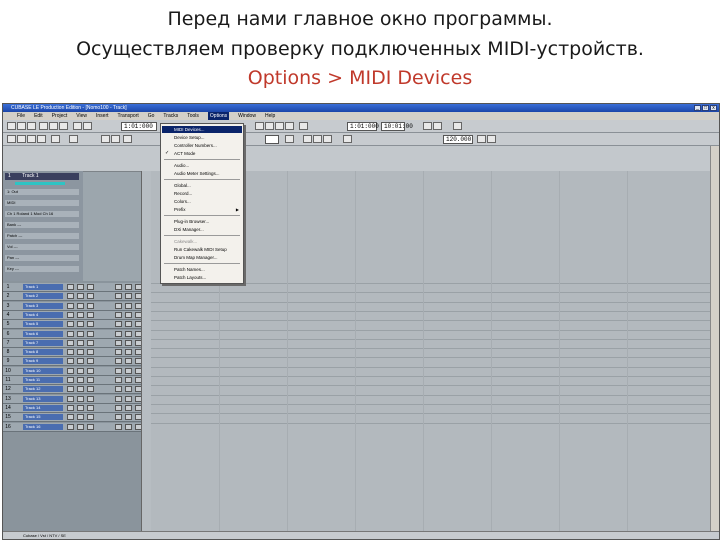  I want to click on edit-tool-icon, so click(31, 139).